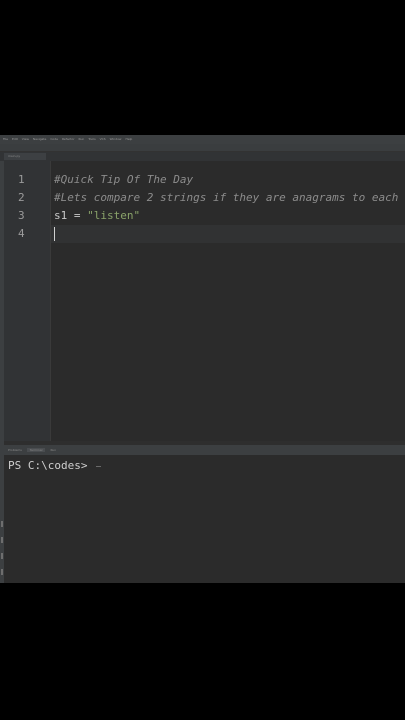 Image resolution: width=405 pixels, height=720 pixels. I want to click on left-tool-icons, so click(2, 549).